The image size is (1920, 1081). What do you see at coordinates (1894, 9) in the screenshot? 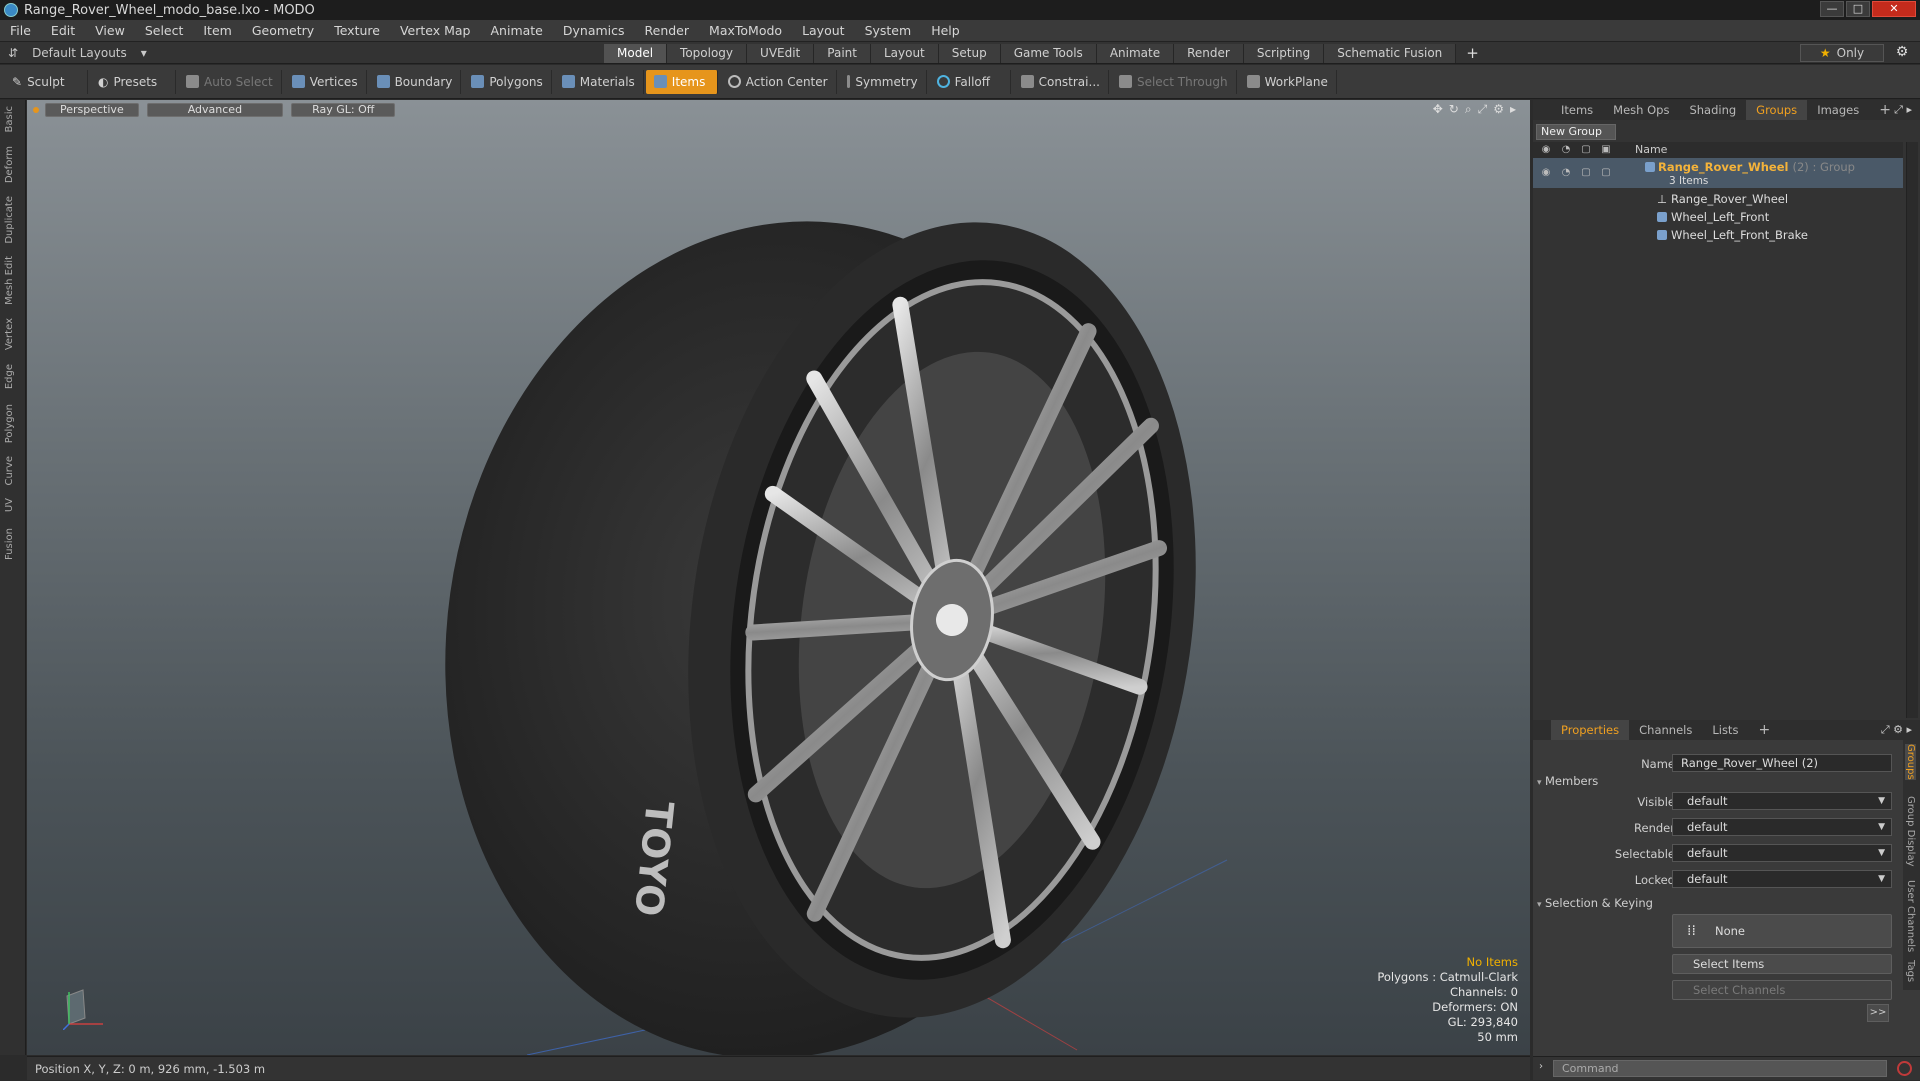
I see `close-button: ✕` at bounding box center [1894, 9].